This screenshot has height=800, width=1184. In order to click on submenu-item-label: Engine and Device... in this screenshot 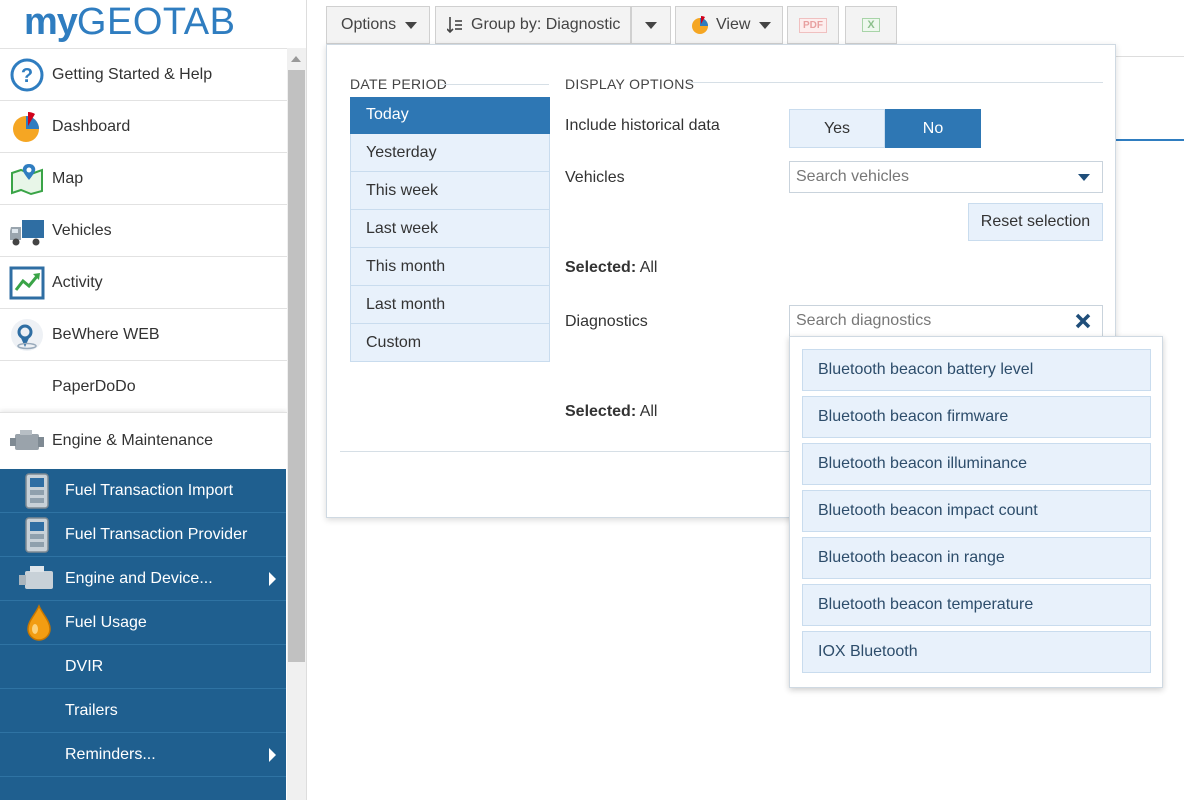, I will do `click(139, 578)`.